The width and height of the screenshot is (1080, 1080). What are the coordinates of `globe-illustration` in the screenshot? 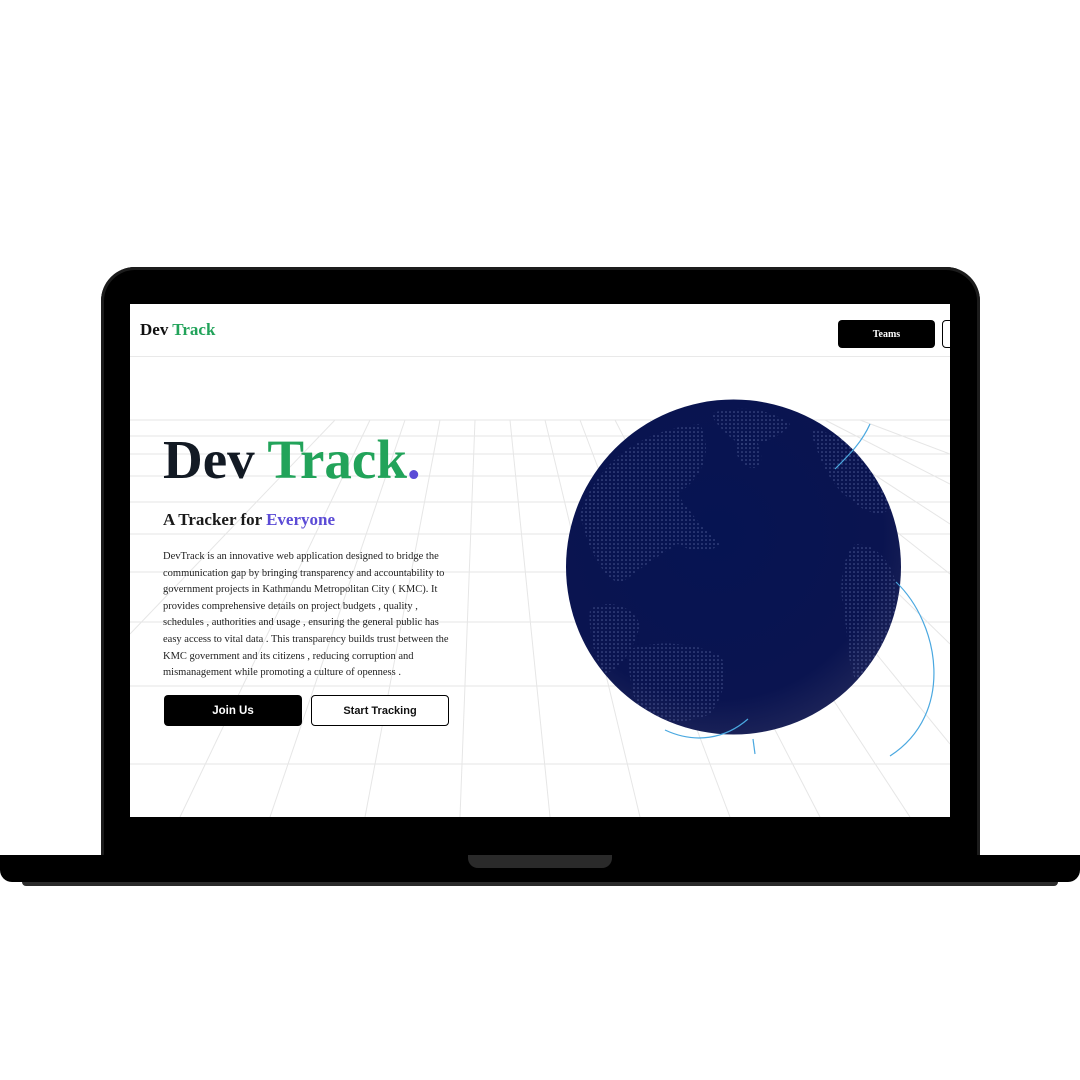 It's located at (750, 578).